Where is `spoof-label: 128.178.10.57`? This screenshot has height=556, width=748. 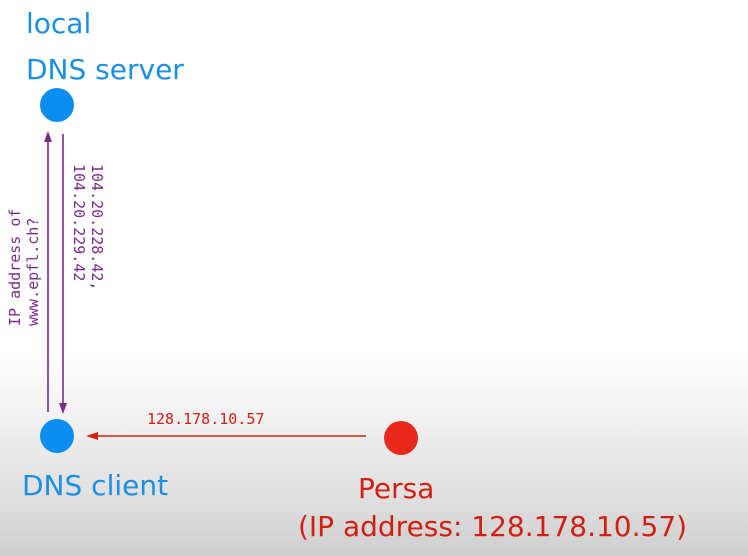
spoof-label: 128.178.10.57 is located at coordinates (206, 419).